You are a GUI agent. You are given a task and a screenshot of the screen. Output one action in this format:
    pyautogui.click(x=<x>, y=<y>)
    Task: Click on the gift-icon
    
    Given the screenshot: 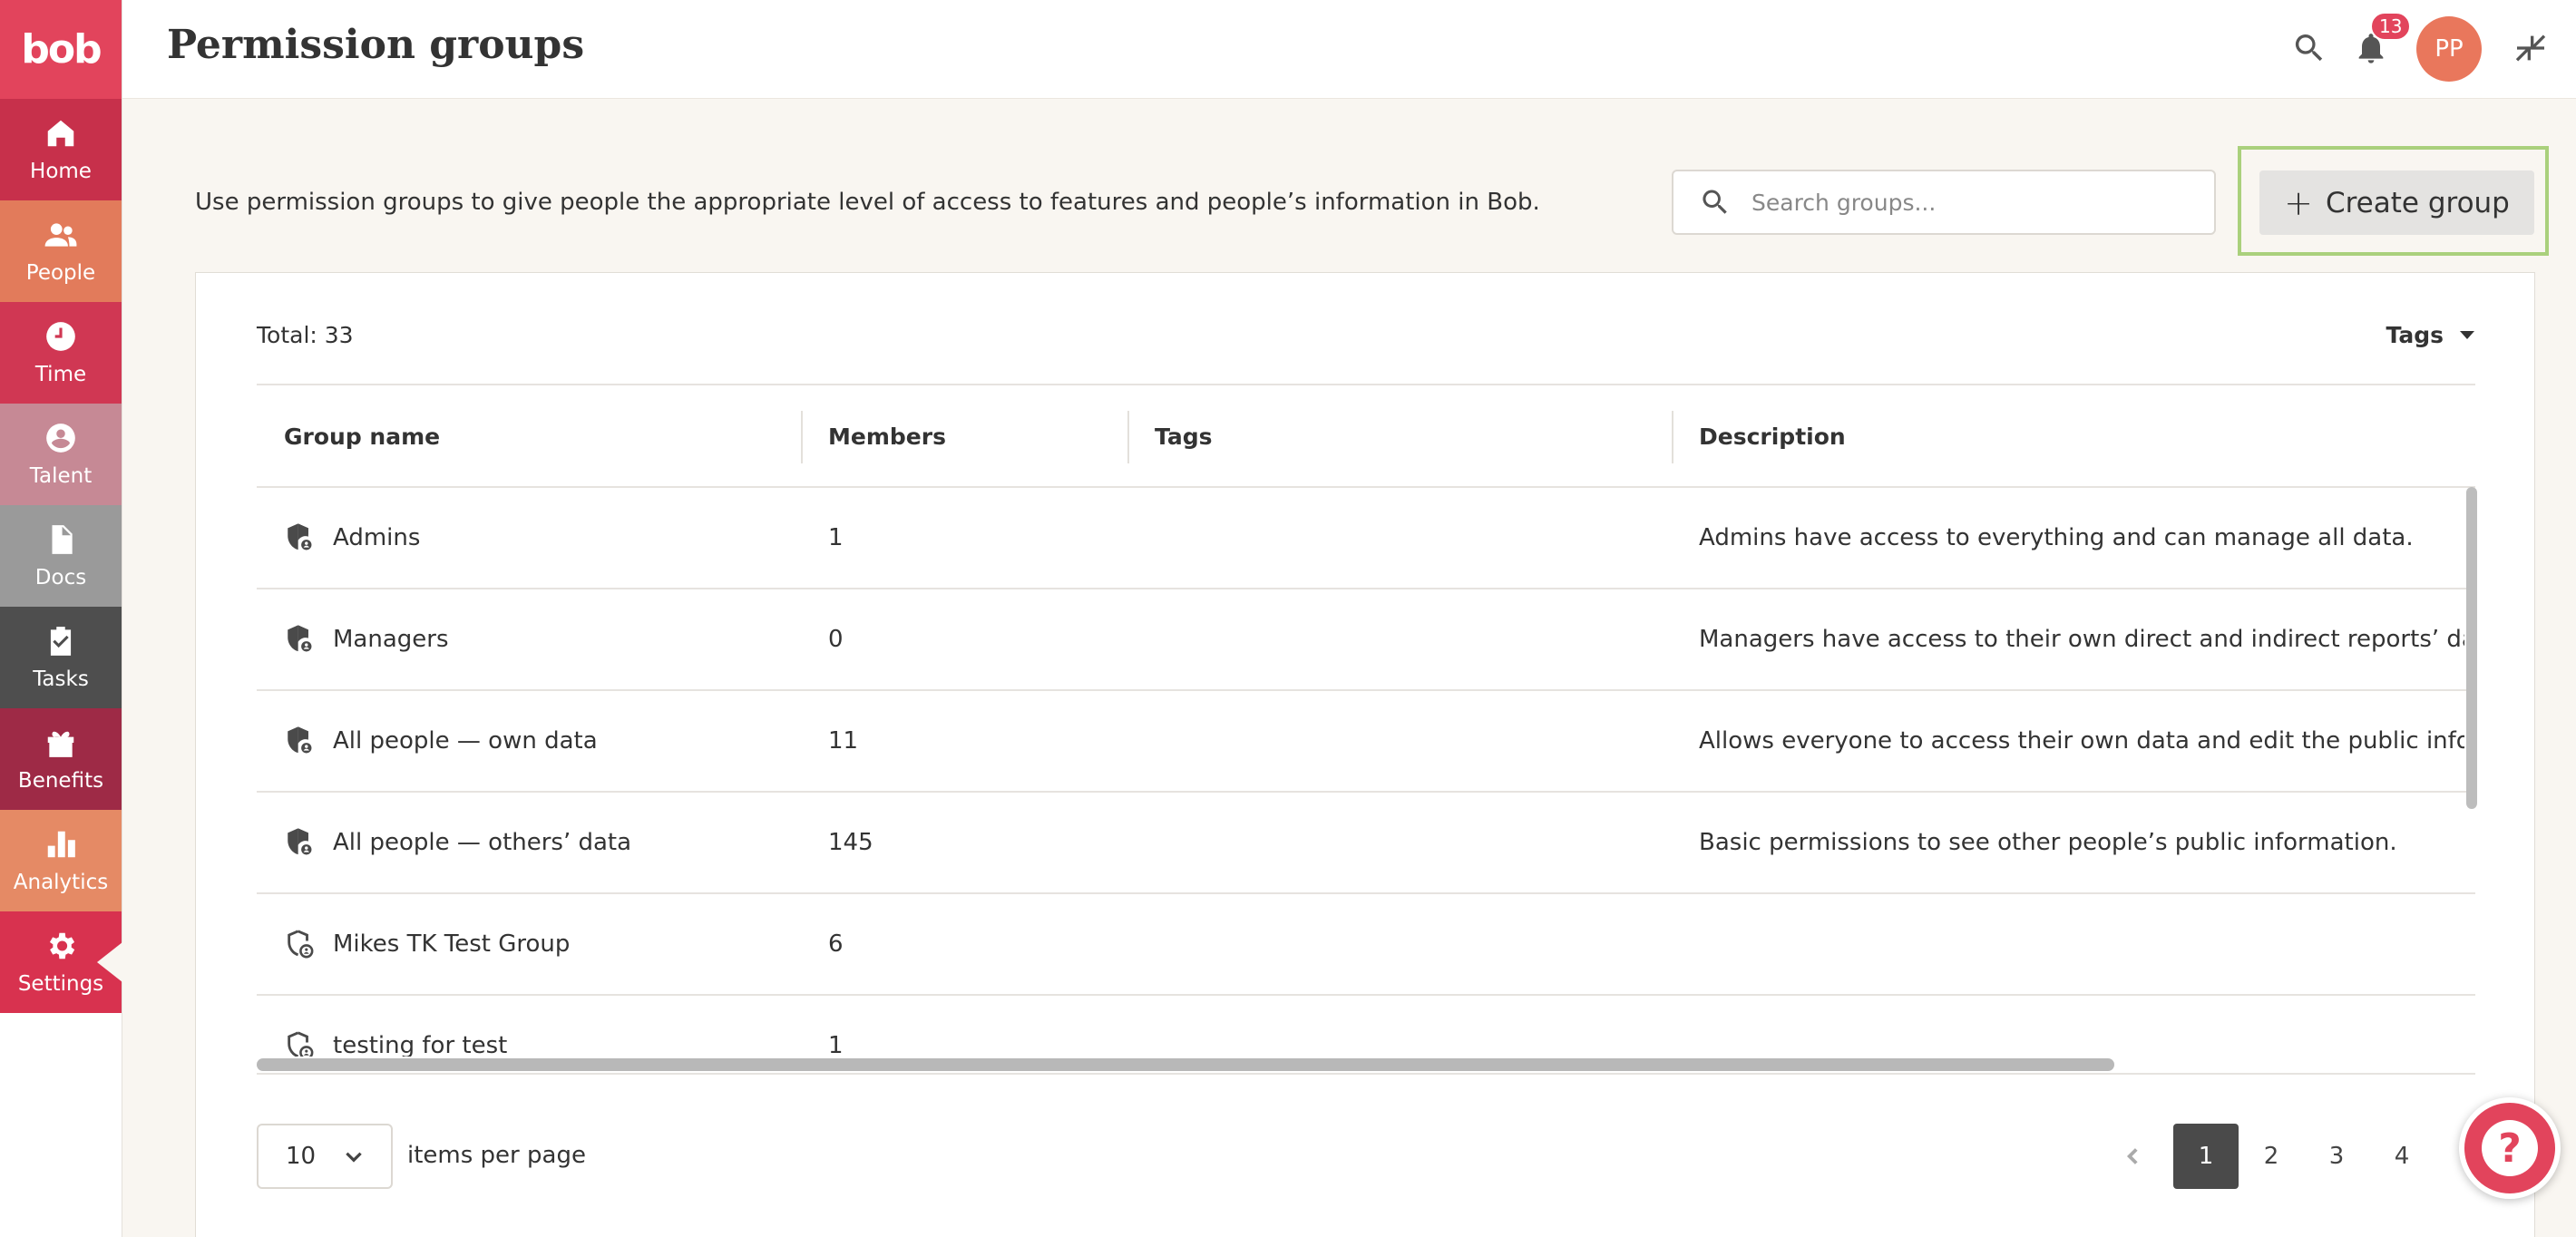 What is the action you would take?
    pyautogui.click(x=60, y=744)
    